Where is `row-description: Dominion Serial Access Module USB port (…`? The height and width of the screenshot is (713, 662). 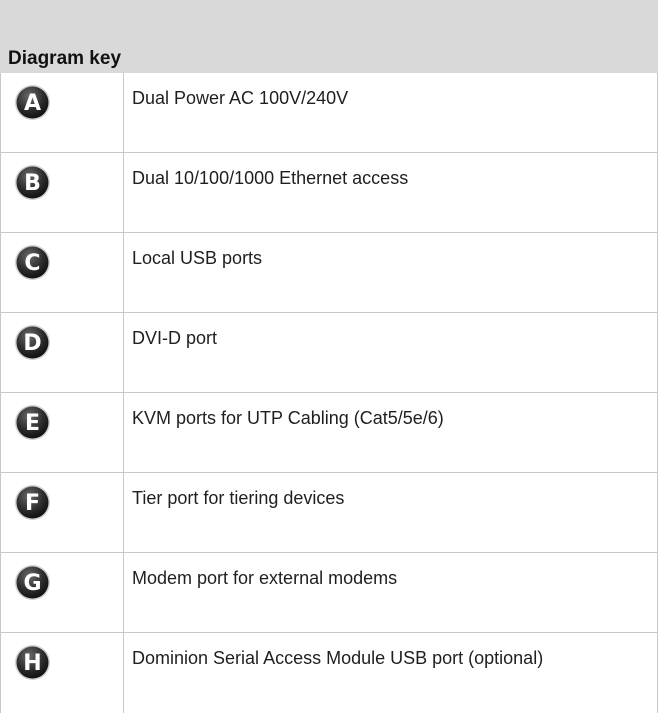
row-description: Dominion Serial Access Module USB port (… is located at coordinates (338, 658).